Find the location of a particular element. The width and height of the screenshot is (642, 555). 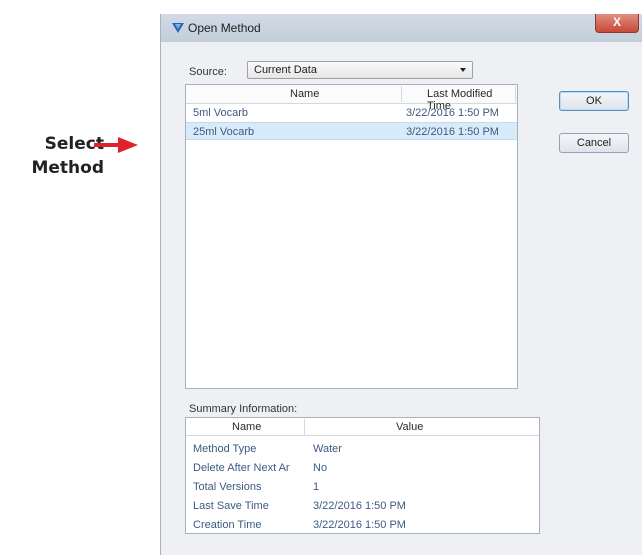

callout-line-2: Method is located at coordinates (67, 168).